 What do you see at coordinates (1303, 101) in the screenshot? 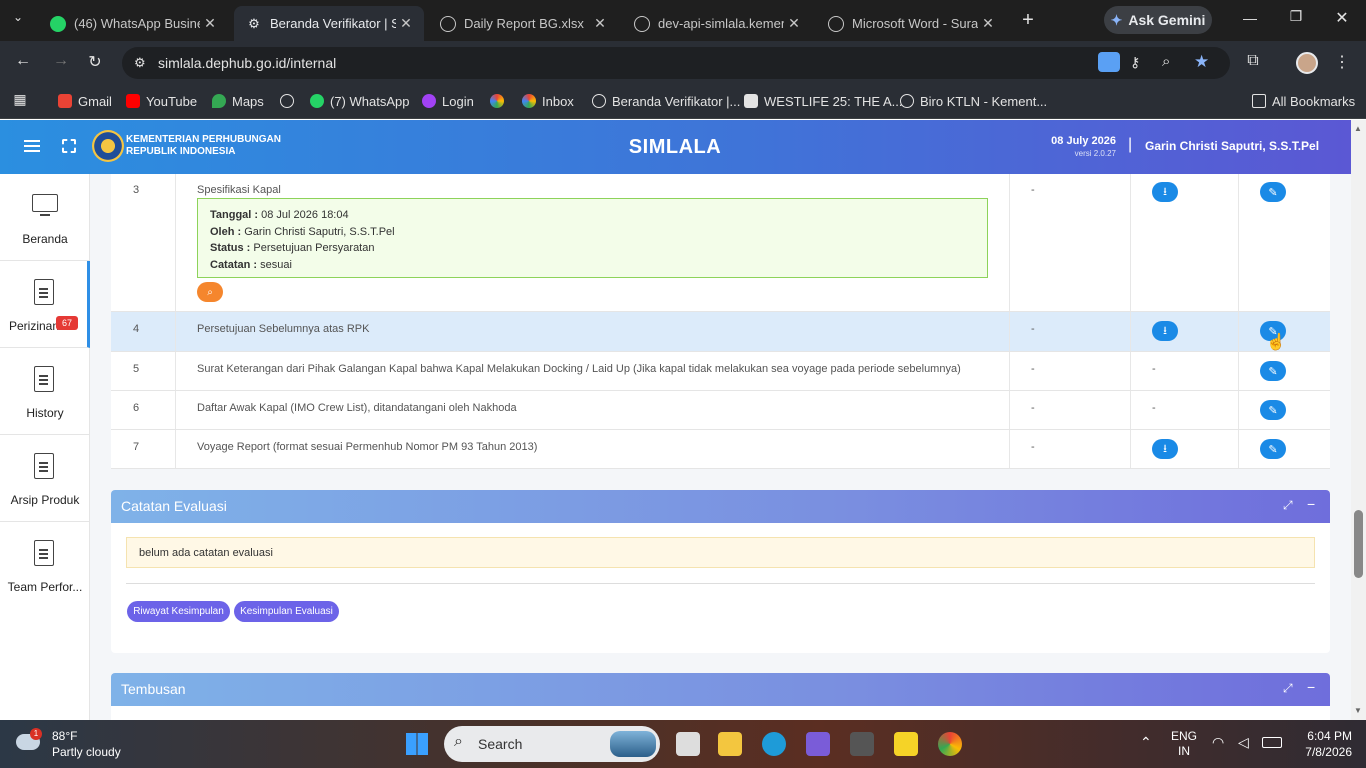
I see `all-bookmarks: All Bookmarks` at bounding box center [1303, 101].